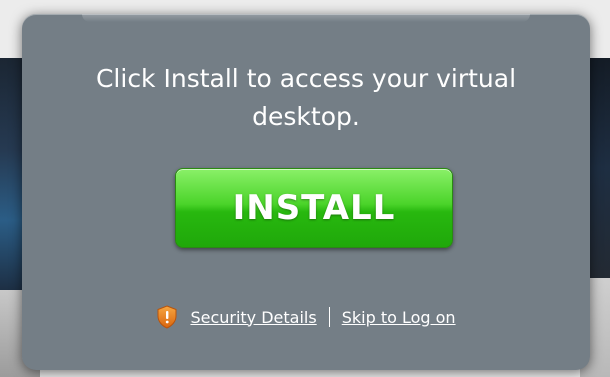 The height and width of the screenshot is (377, 610). Describe the element at coordinates (314, 208) in the screenshot. I see `install-button: INSTALL` at that location.